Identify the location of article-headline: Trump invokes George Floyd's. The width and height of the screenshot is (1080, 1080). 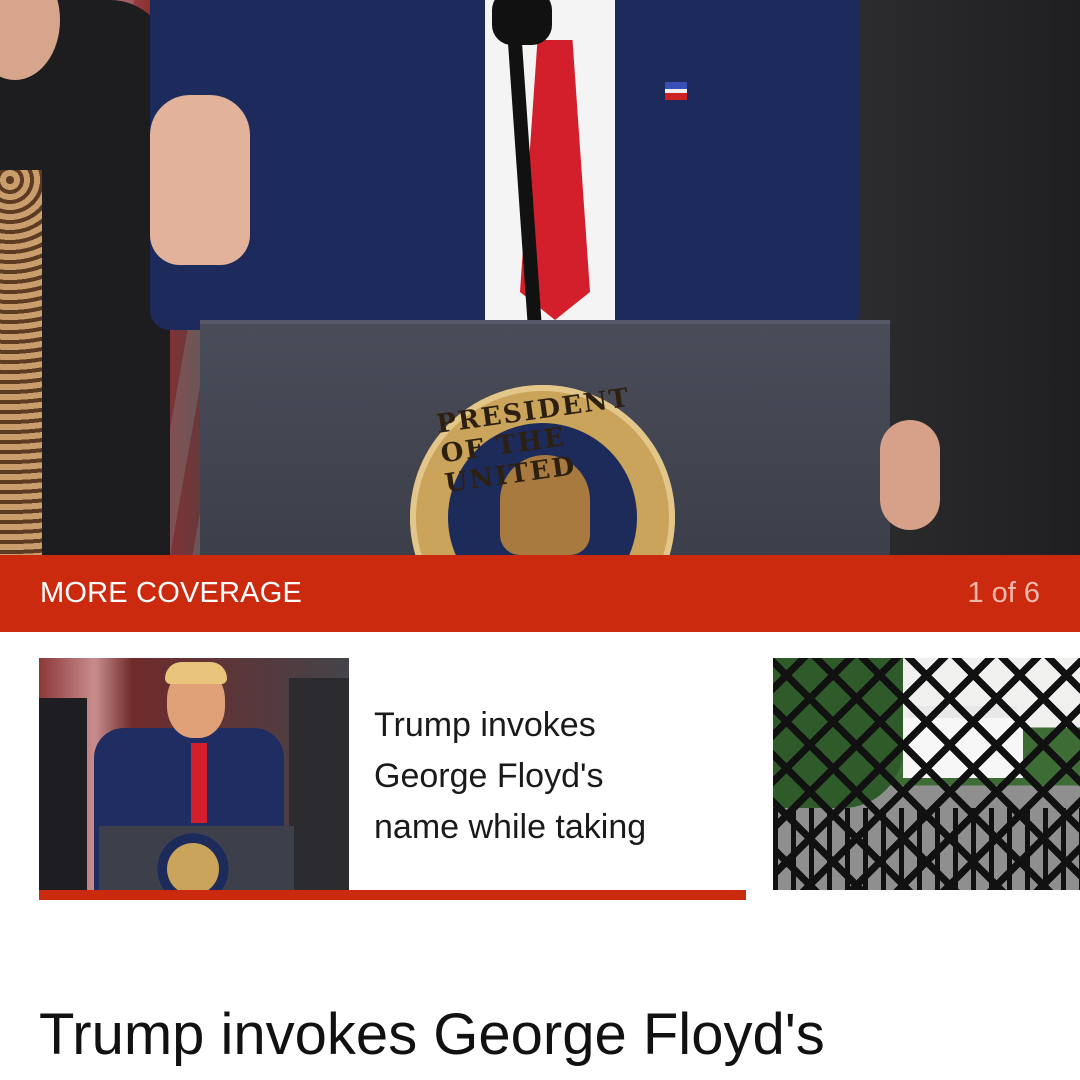
(432, 1034).